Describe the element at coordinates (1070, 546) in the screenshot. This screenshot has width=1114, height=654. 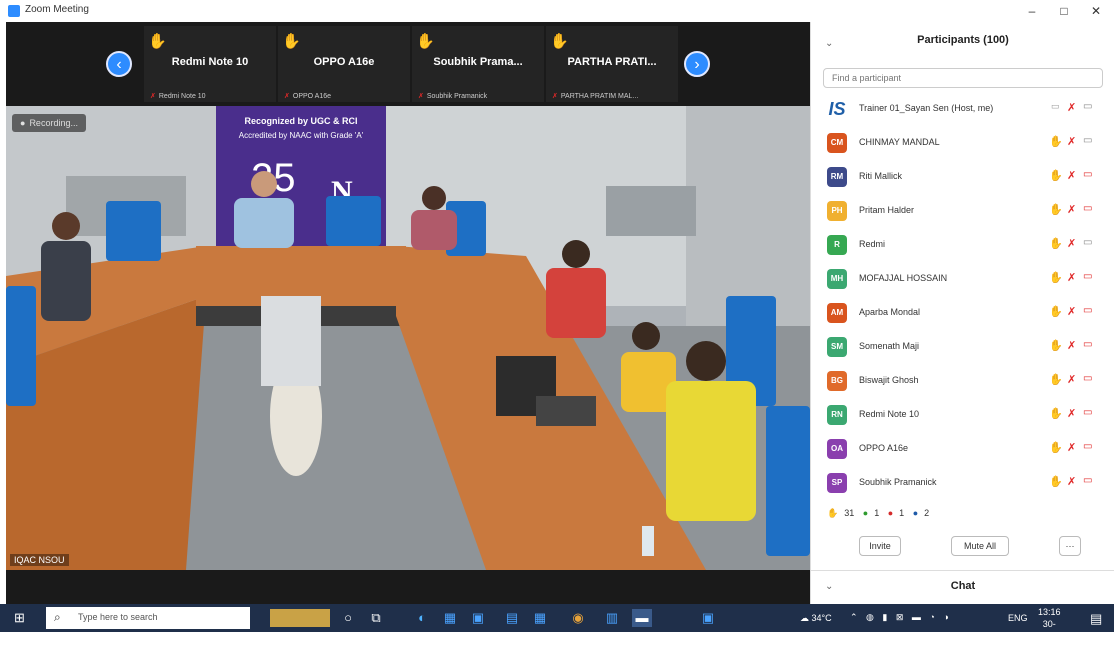
I see `more-options-button: ···` at that location.